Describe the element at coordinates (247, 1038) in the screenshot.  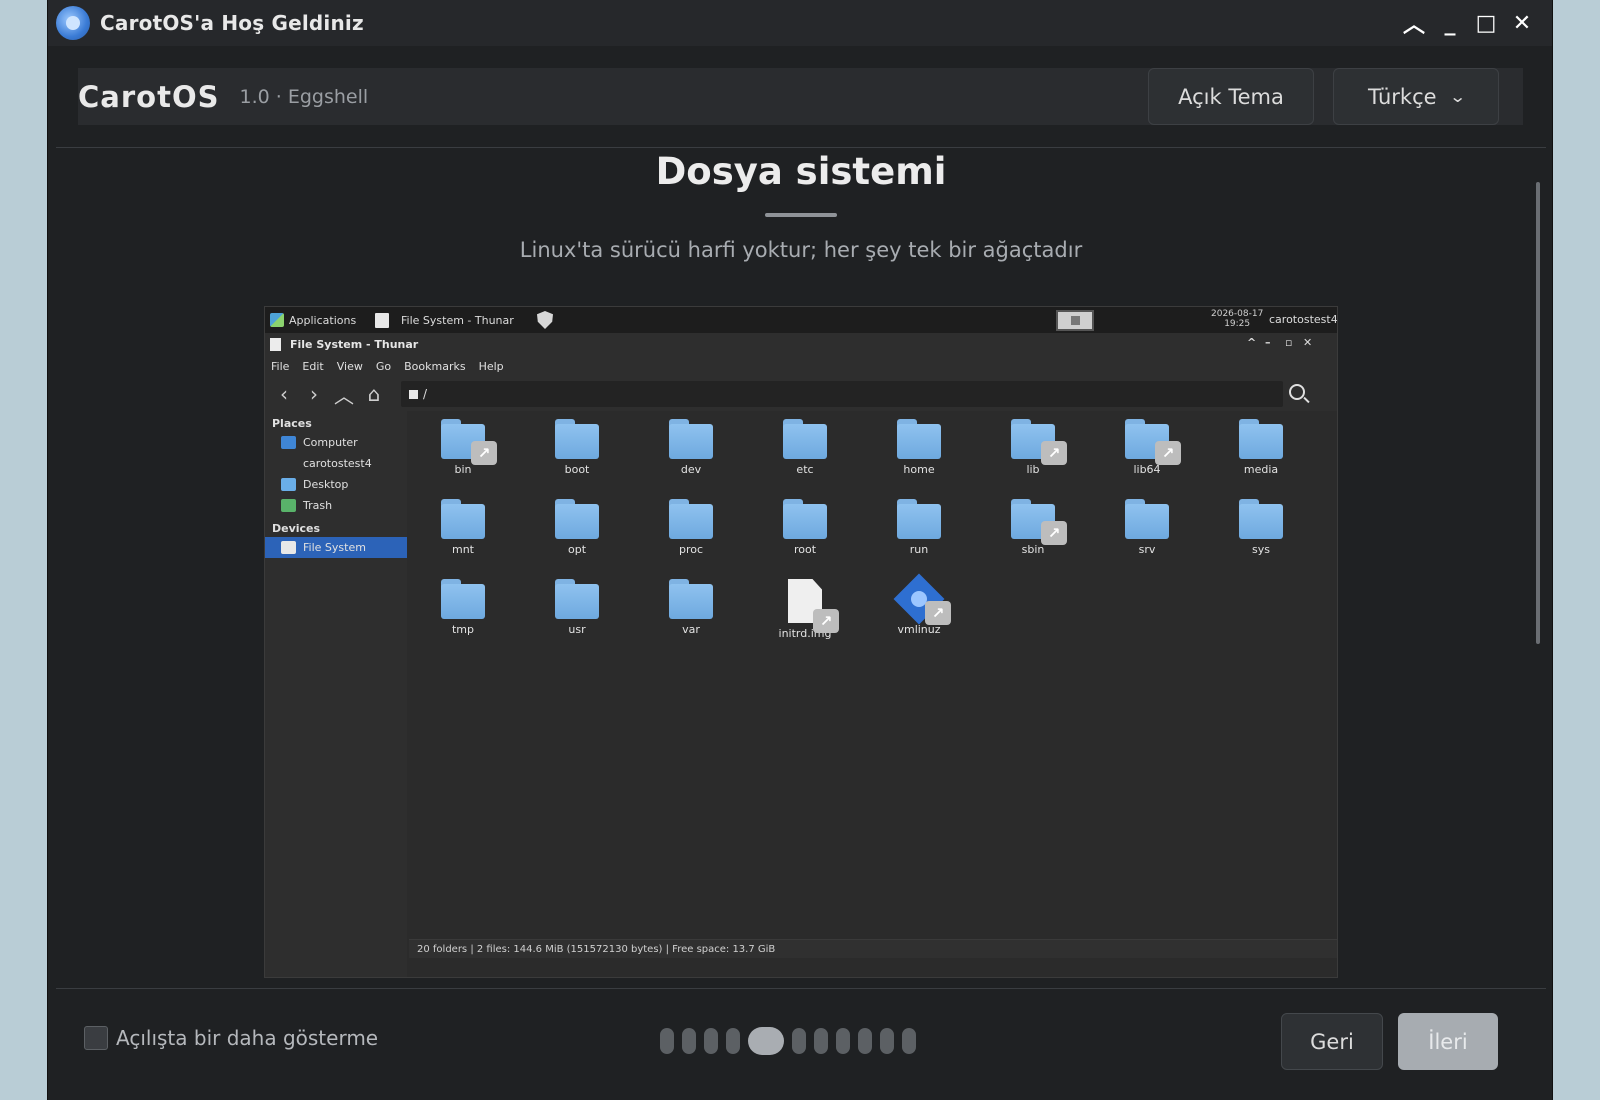
I see `dont-show-again-label: Açılışta bir daha gösterme` at that location.